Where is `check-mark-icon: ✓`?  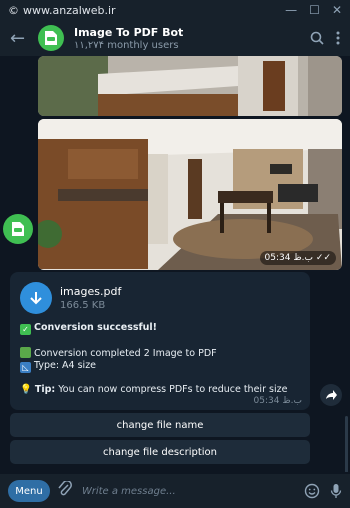 check-mark-icon: ✓ is located at coordinates (25, 329).